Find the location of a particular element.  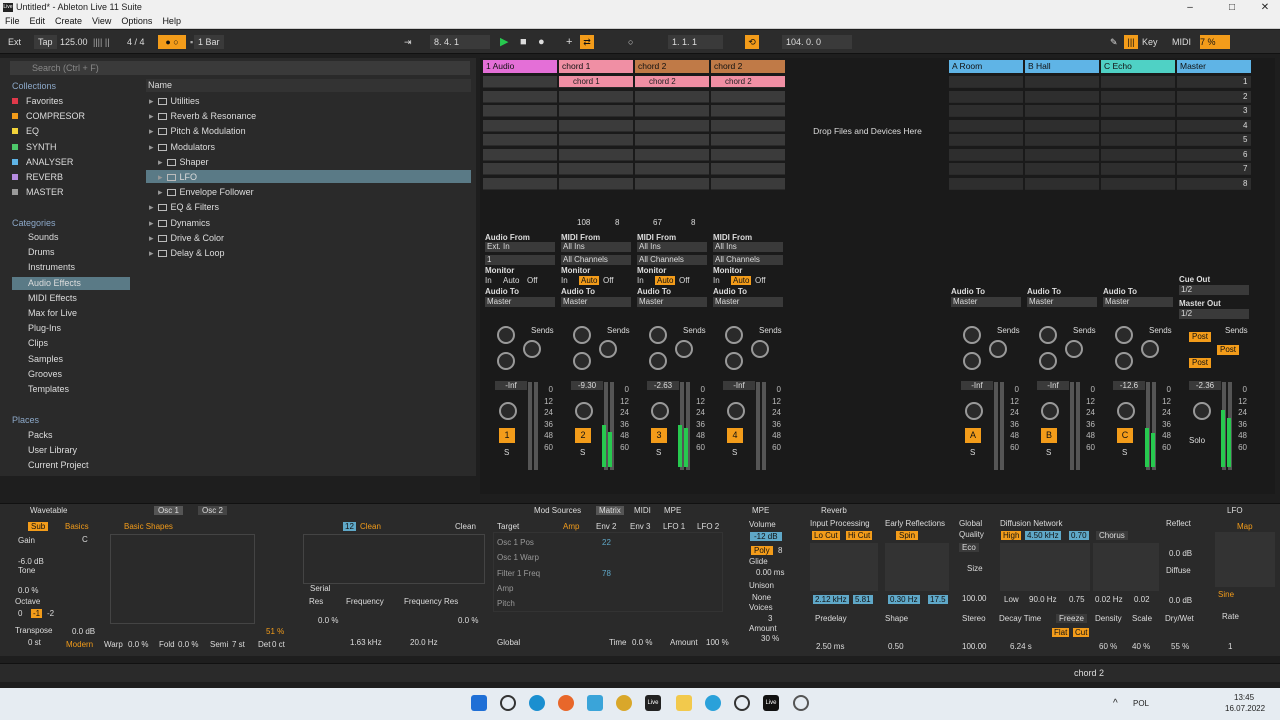

capture-icon: ○ is located at coordinates (630, 42).